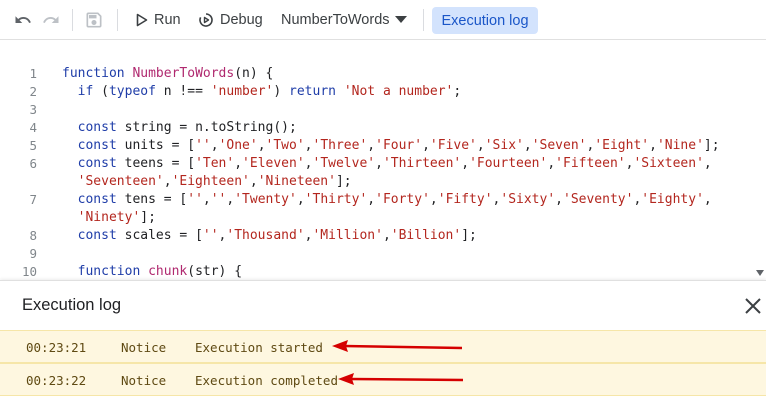 The width and height of the screenshot is (766, 412). Describe the element at coordinates (214, 181) in the screenshot. I see `code-text: 'Seventeen','Eighteen','Nineteen'];` at that location.